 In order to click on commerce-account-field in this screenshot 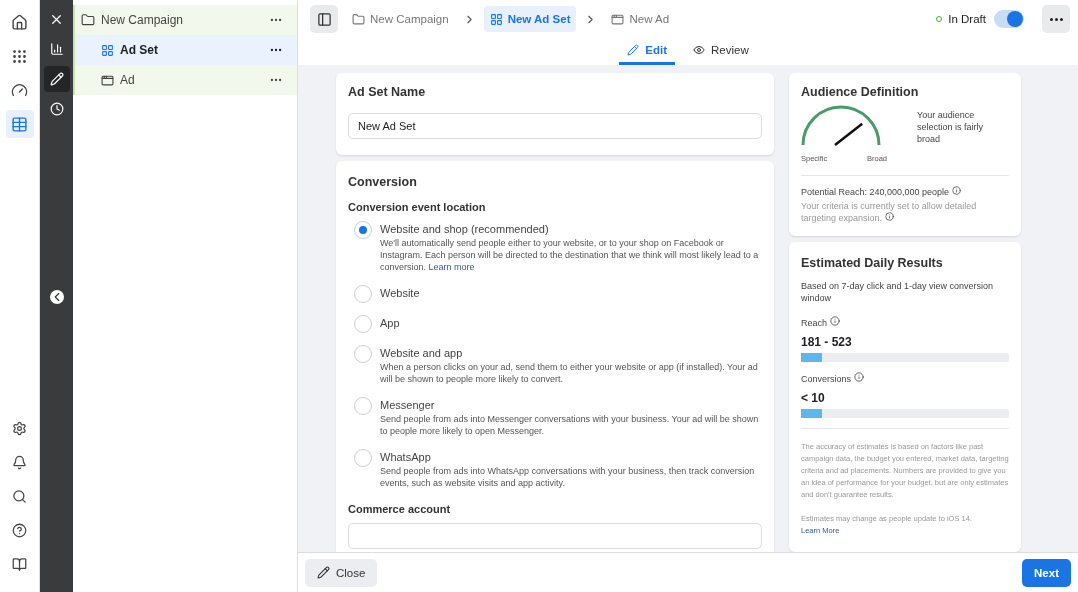, I will do `click(555, 536)`.